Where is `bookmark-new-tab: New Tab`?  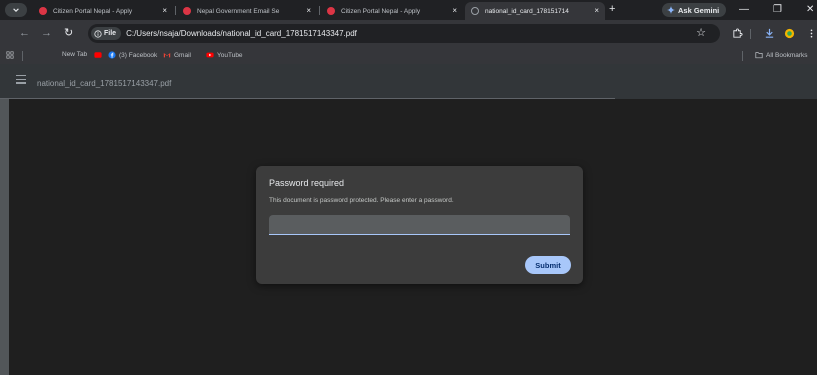
bookmark-new-tab: New Tab is located at coordinates (74, 54).